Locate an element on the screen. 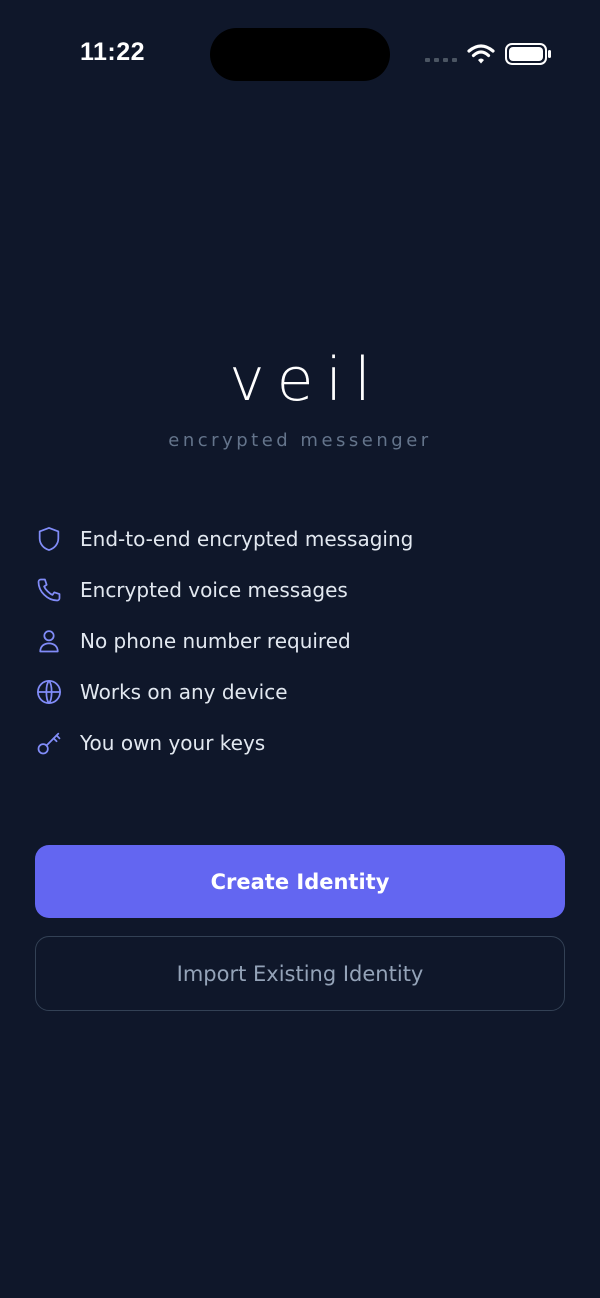 The height and width of the screenshot is (1298, 600). dynamic-island is located at coordinates (300, 54).